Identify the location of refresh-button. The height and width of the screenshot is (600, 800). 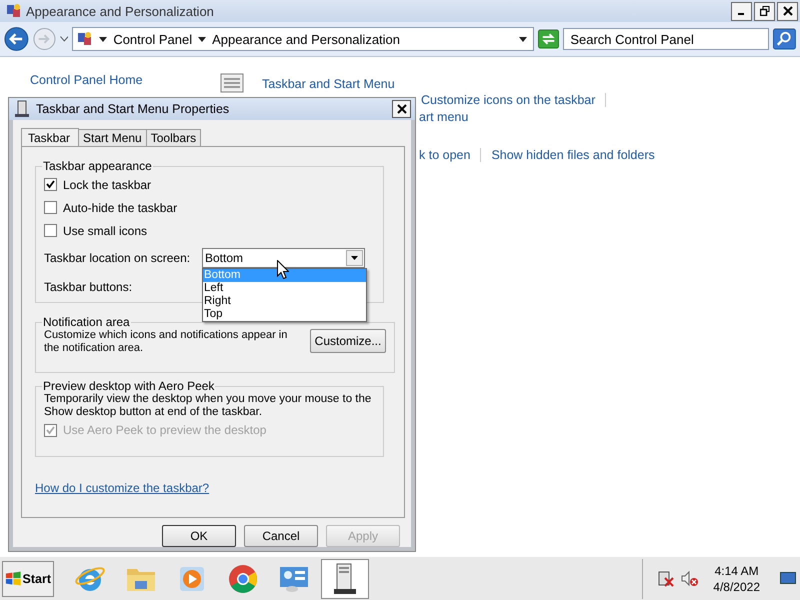
(549, 39).